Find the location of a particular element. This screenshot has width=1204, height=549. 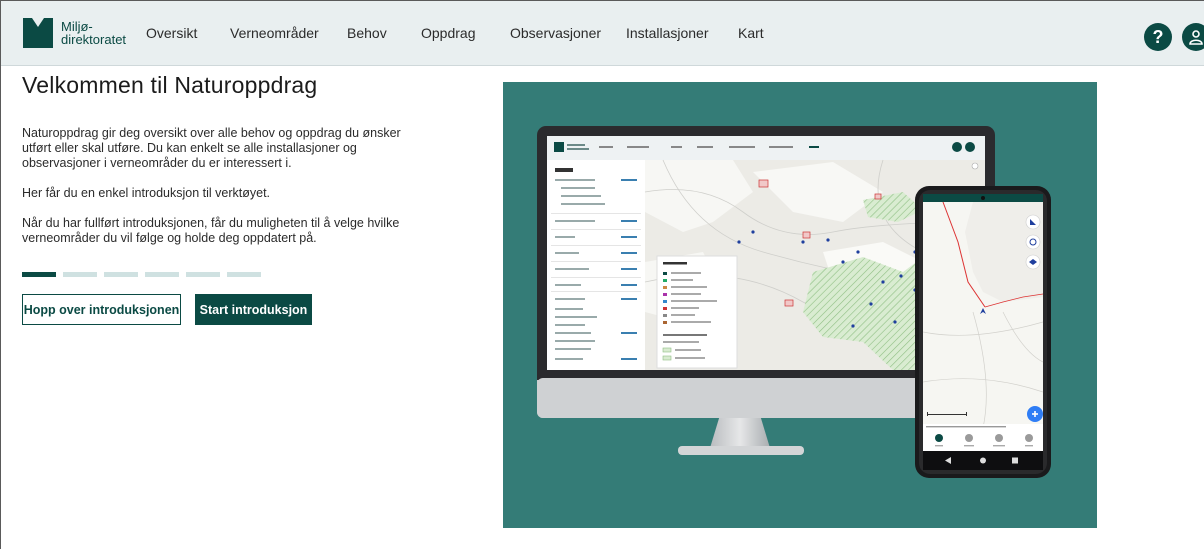

logo-link: Miljø- direktoratet is located at coordinates (74, 33).